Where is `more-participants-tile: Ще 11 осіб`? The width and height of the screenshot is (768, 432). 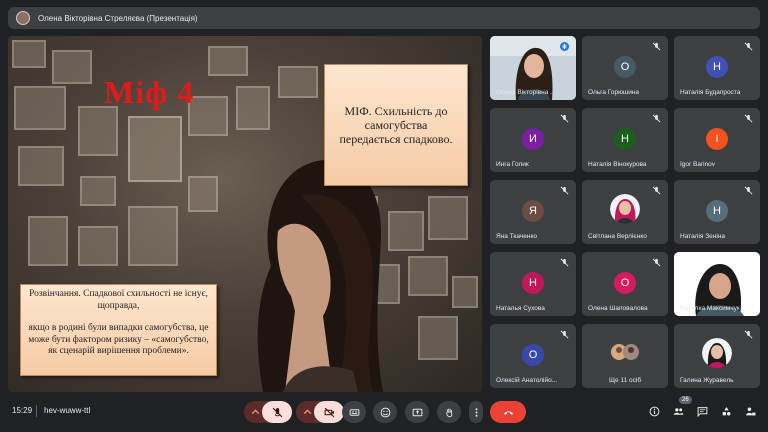 more-participants-tile: Ще 11 осіб is located at coordinates (625, 356).